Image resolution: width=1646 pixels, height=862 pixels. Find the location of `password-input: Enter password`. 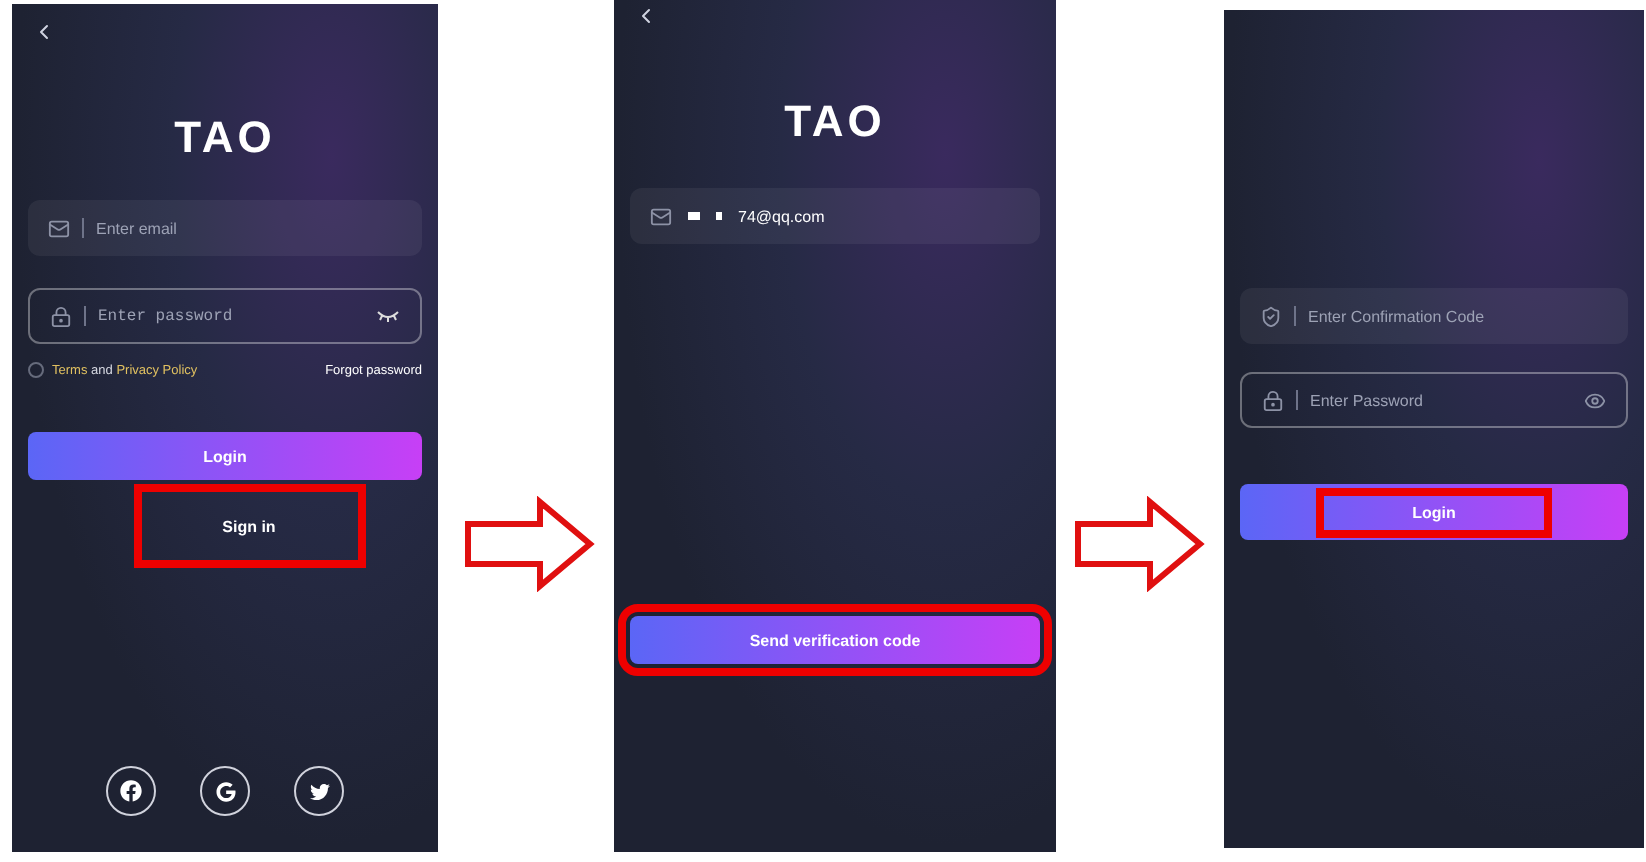

password-input: Enter password is located at coordinates (231, 316).